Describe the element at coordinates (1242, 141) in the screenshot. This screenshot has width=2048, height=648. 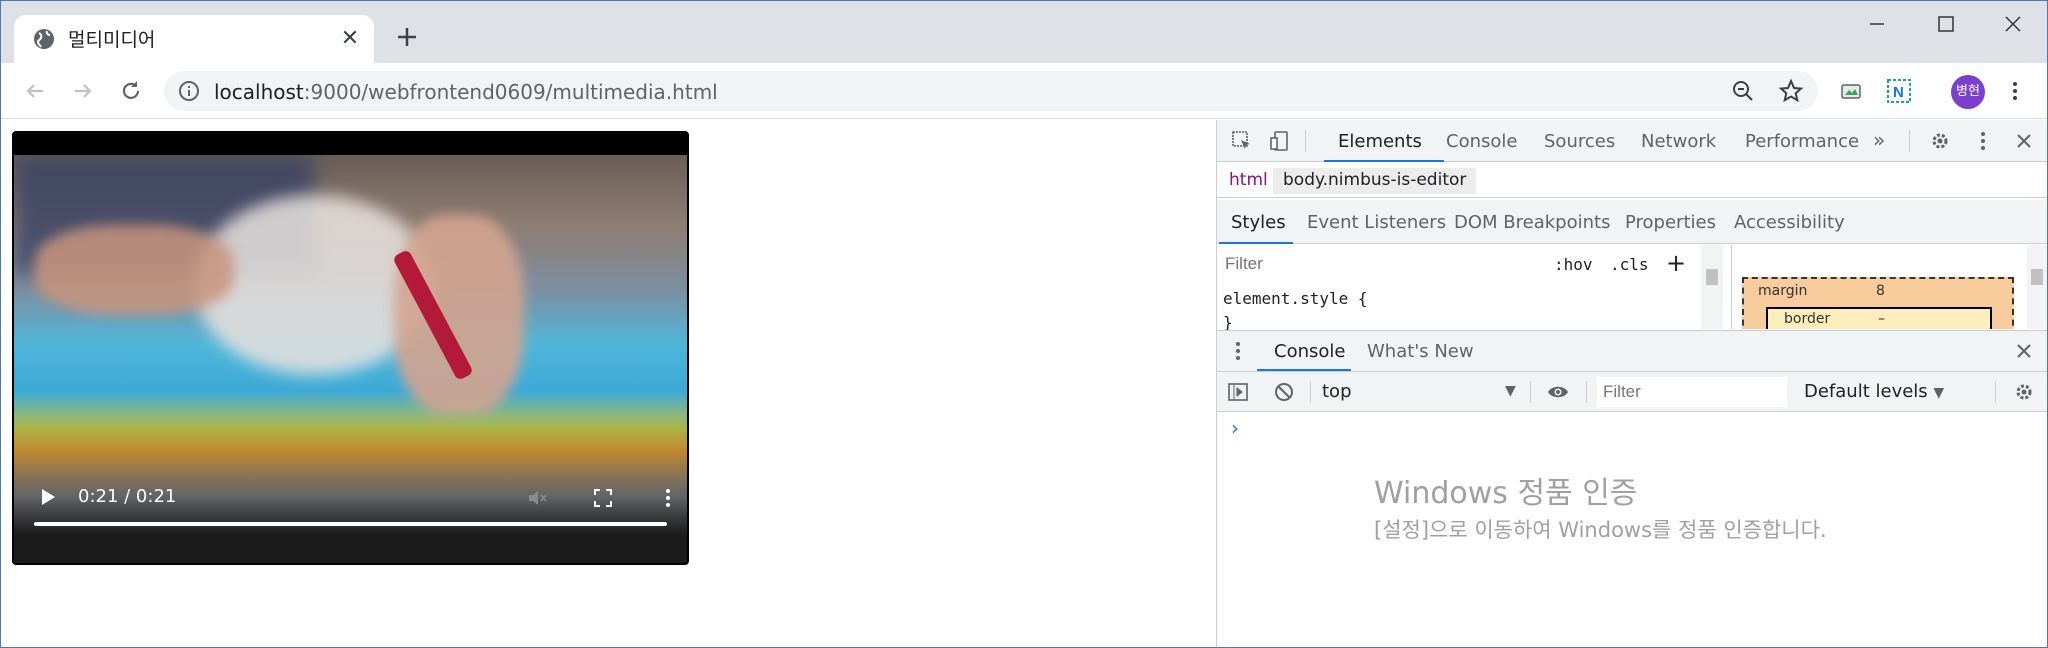
I see `inspect-element-icon` at that location.